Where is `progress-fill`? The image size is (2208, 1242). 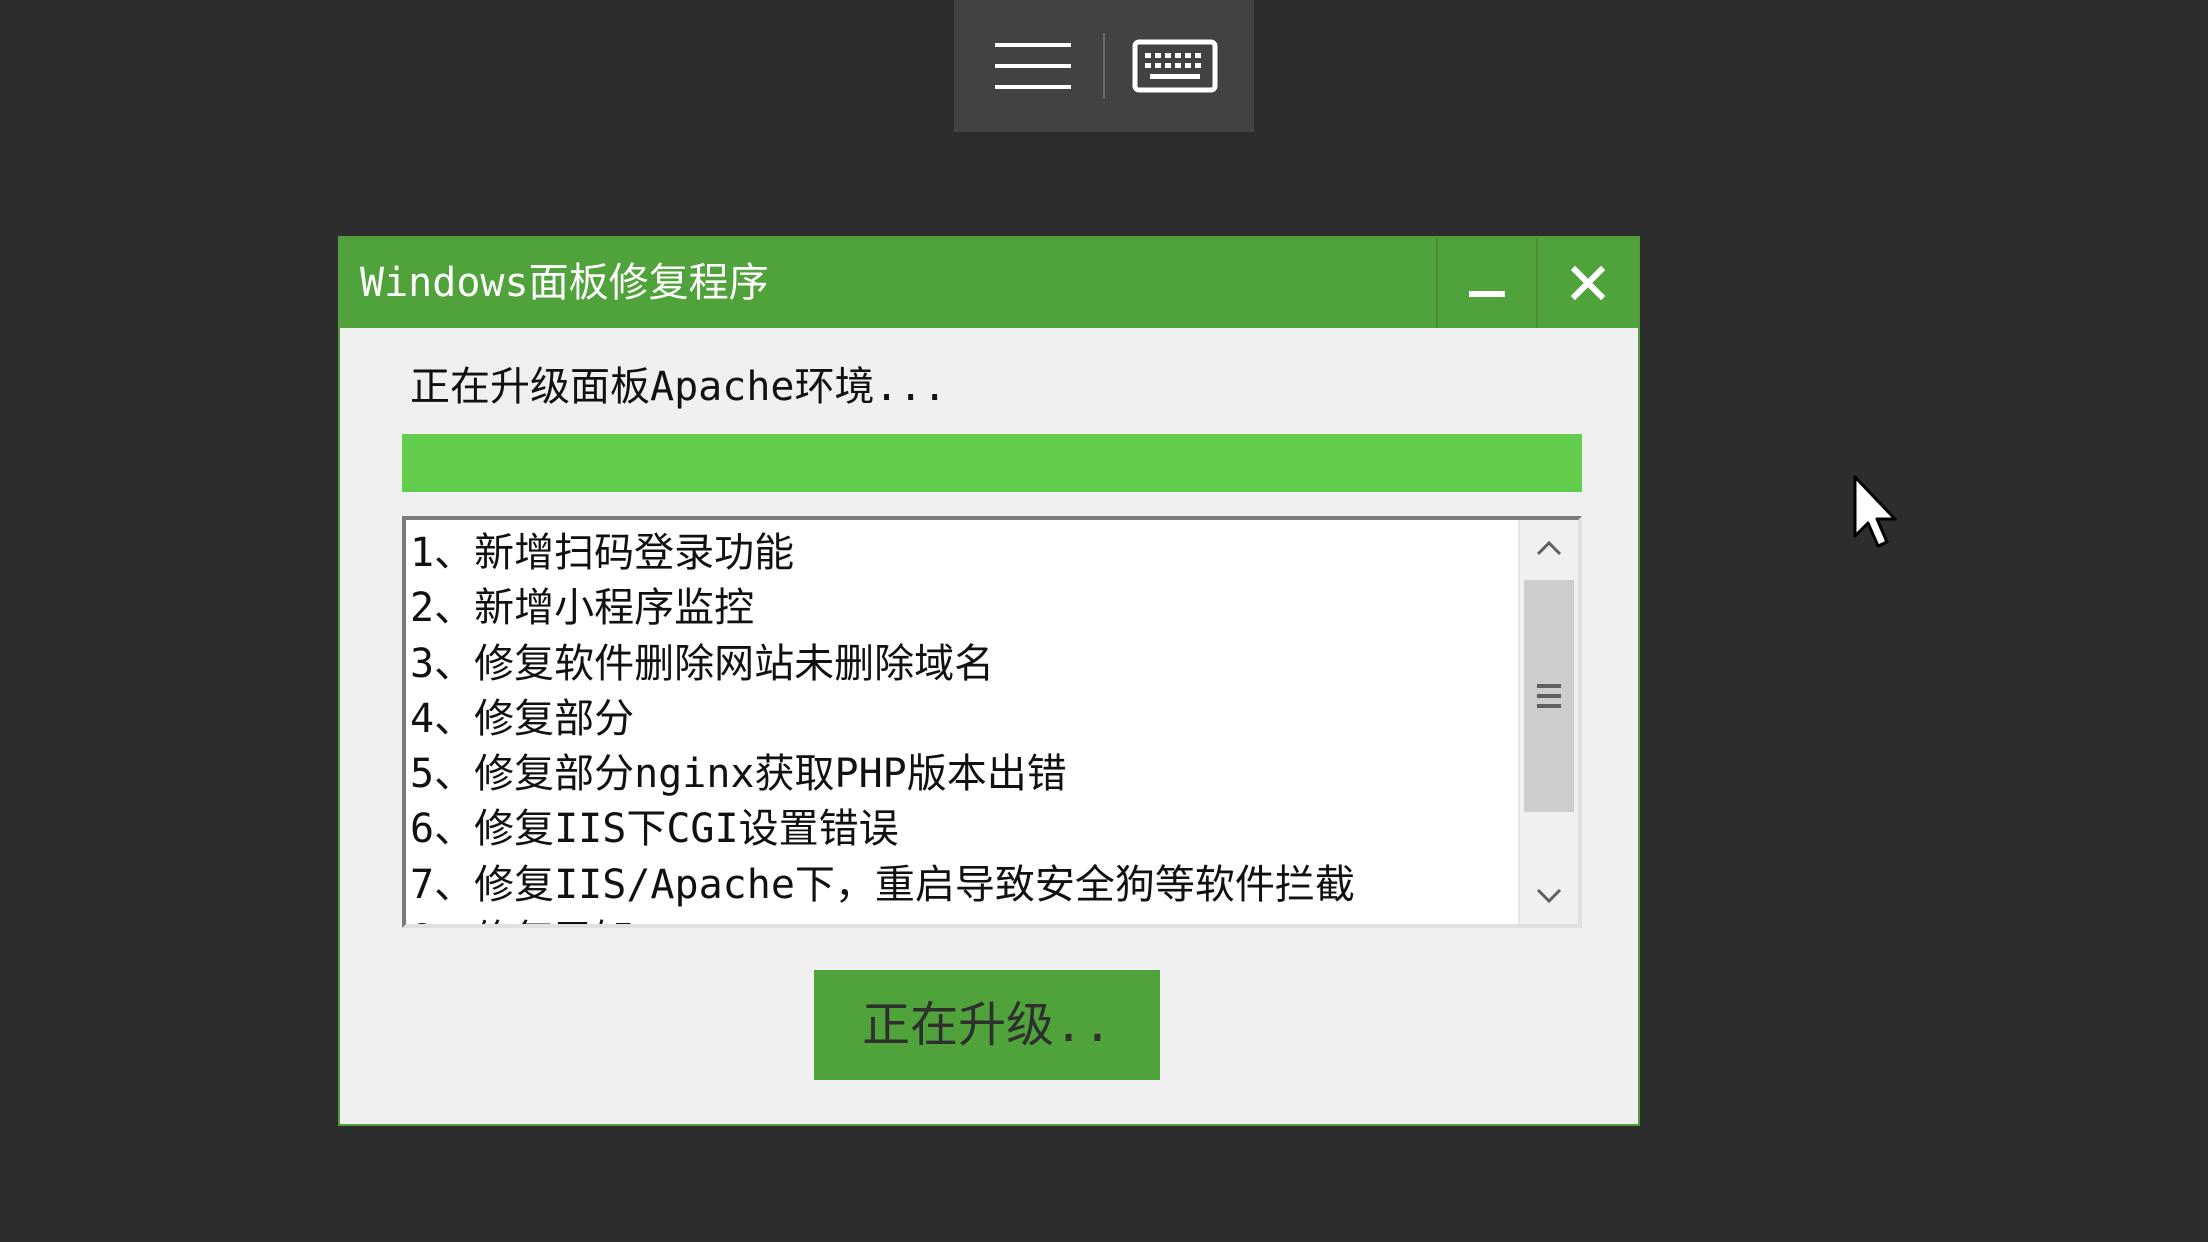 progress-fill is located at coordinates (992, 463).